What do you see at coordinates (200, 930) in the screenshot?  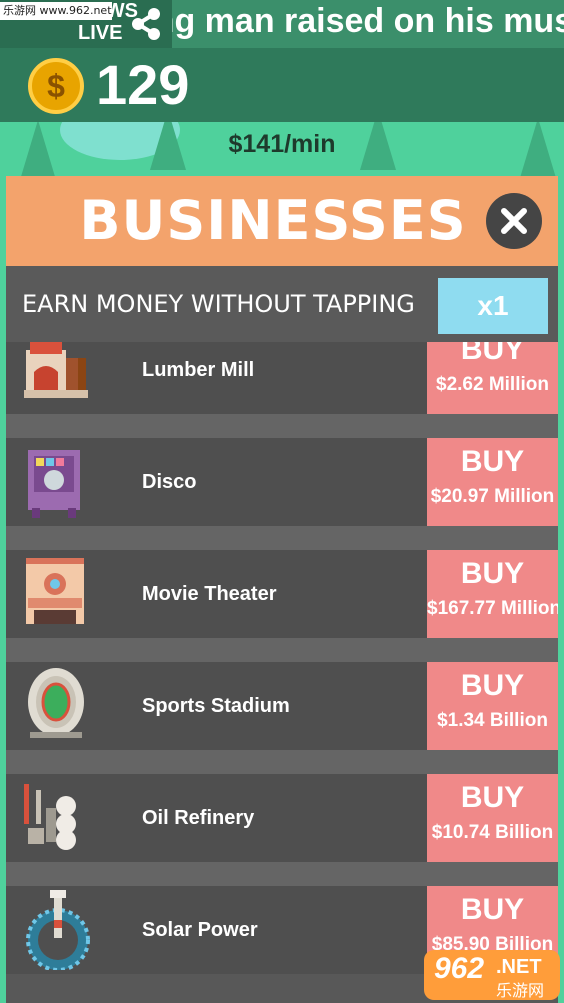 I see `business-name: Solar Power` at bounding box center [200, 930].